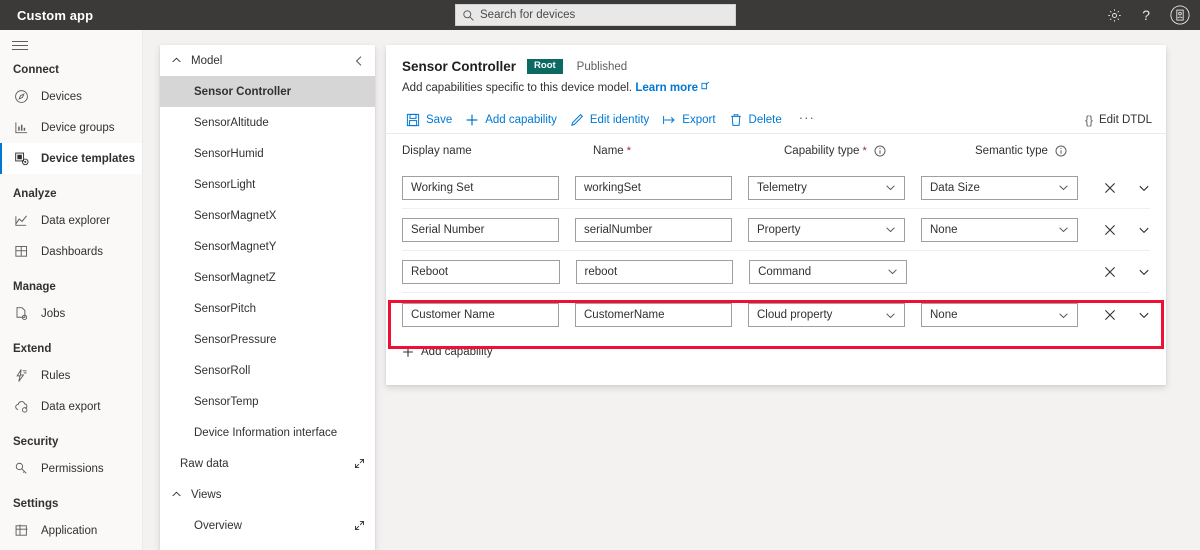 The image size is (1200, 550). What do you see at coordinates (21, 314) in the screenshot?
I see `jobs-document-icon` at bounding box center [21, 314].